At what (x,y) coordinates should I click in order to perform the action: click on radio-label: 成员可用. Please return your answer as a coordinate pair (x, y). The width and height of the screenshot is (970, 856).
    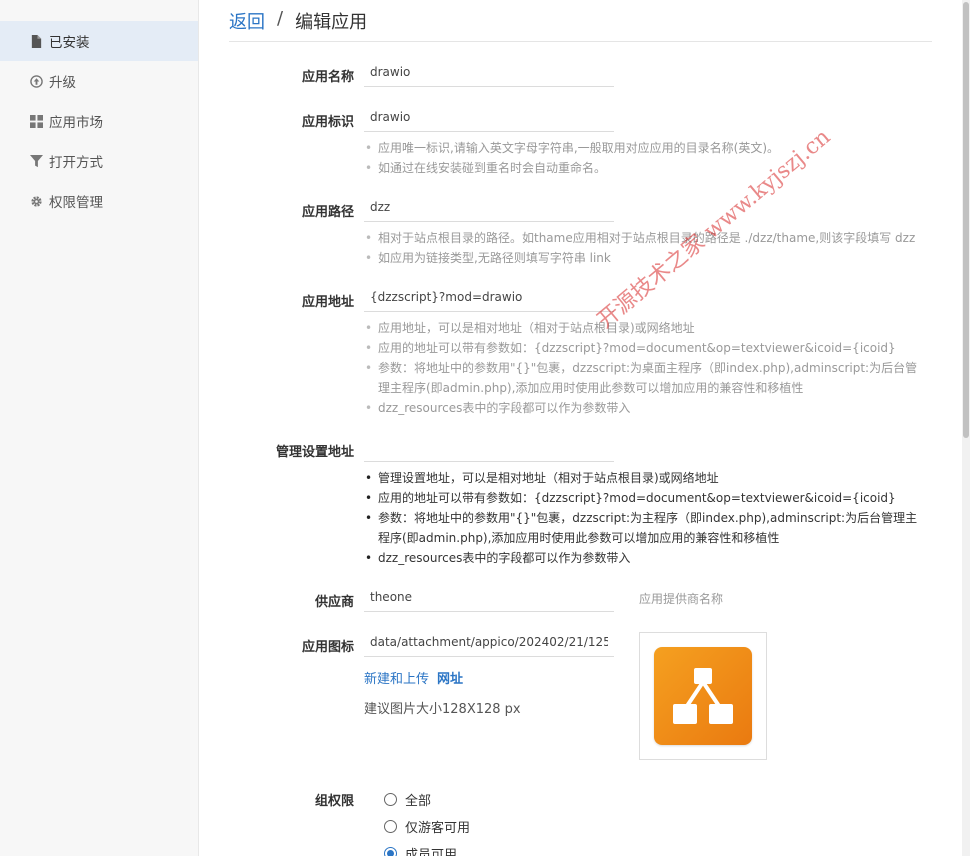
    Looking at the image, I should click on (431, 852).